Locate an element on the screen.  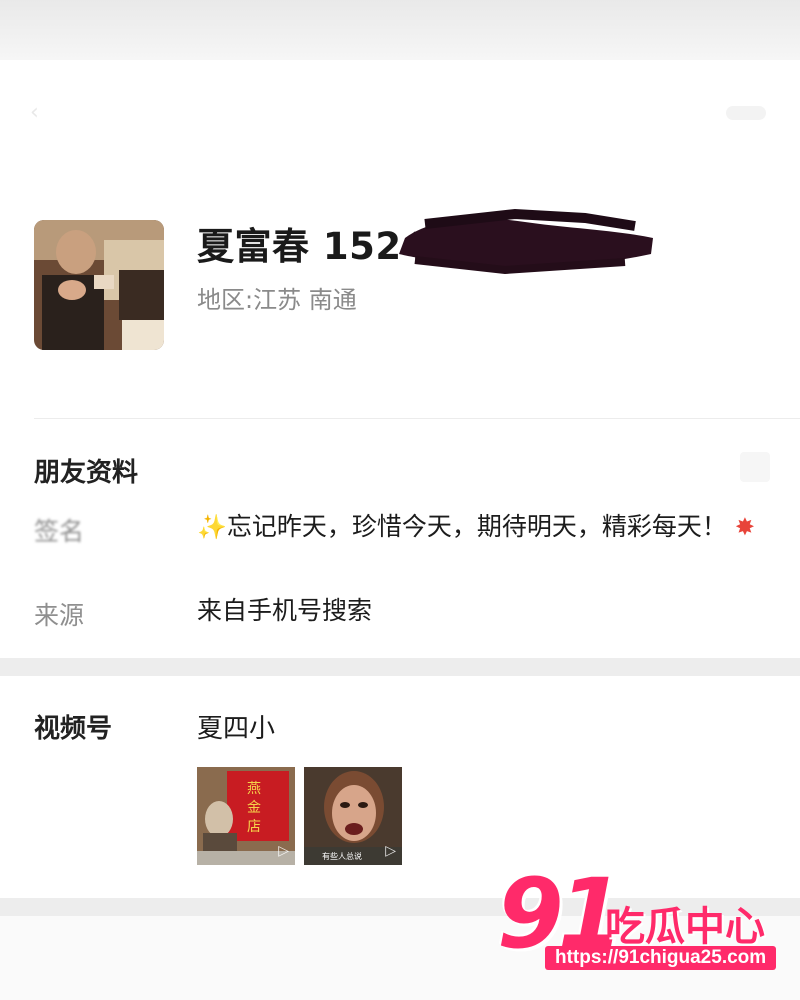
edit-icon is located at coordinates (755, 467).